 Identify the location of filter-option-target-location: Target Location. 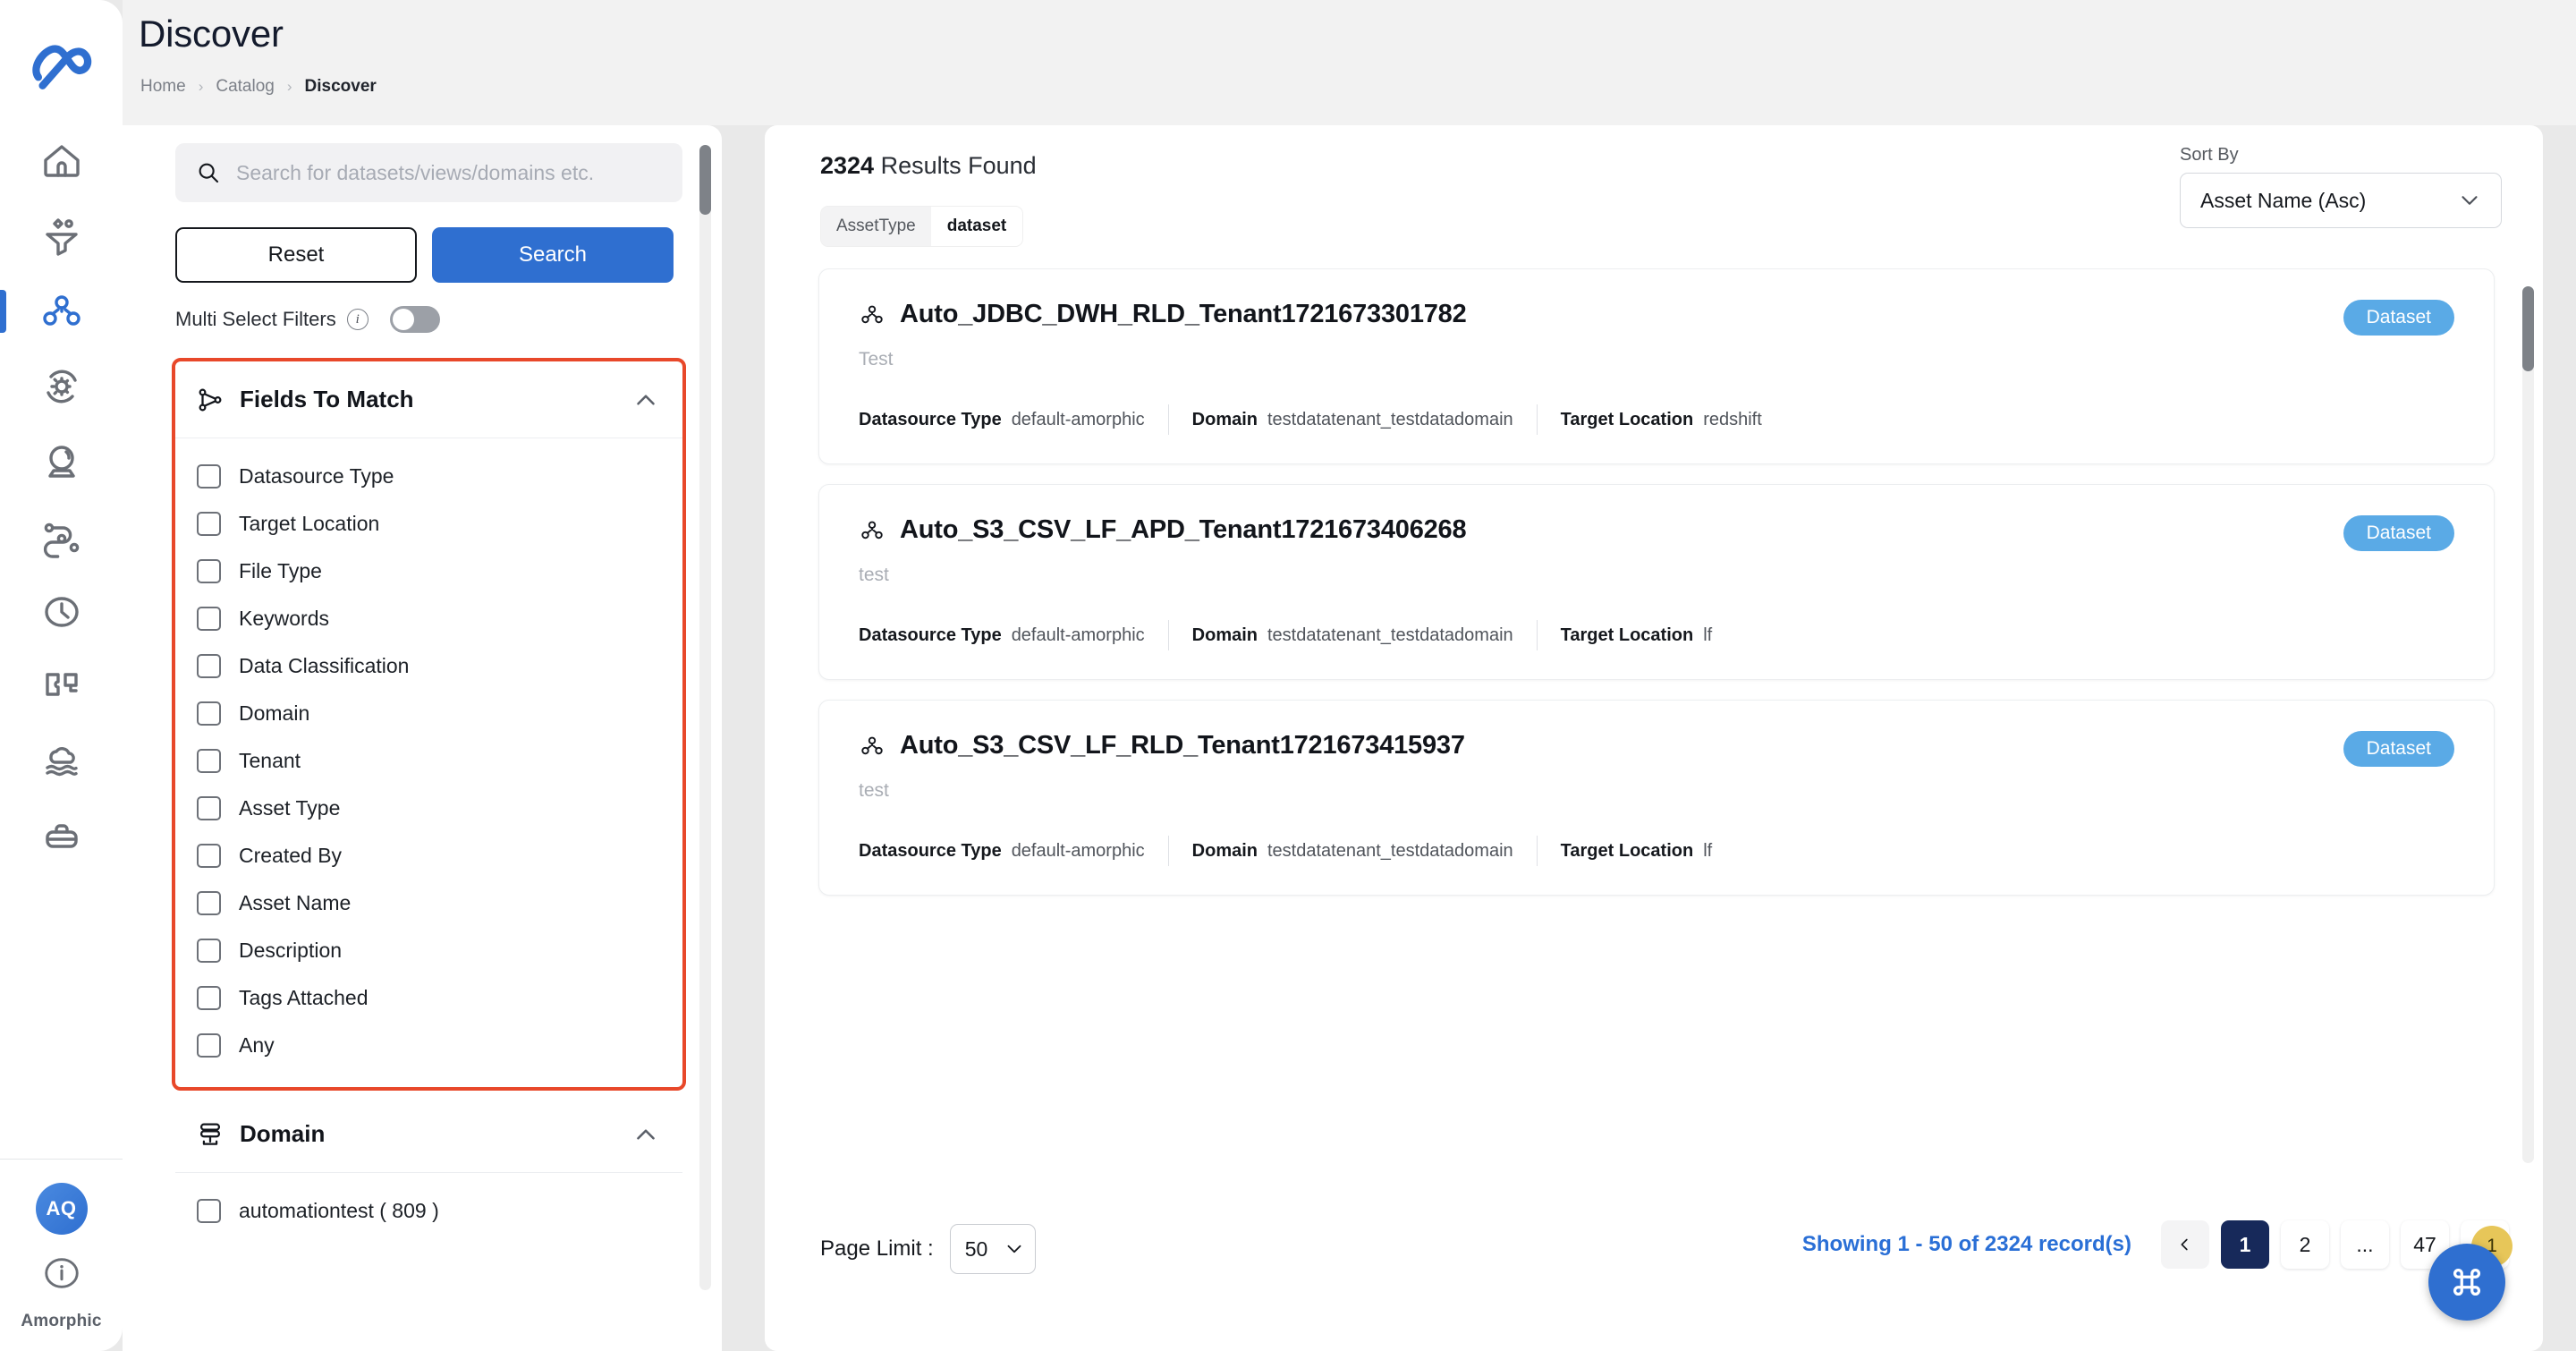
(429, 524).